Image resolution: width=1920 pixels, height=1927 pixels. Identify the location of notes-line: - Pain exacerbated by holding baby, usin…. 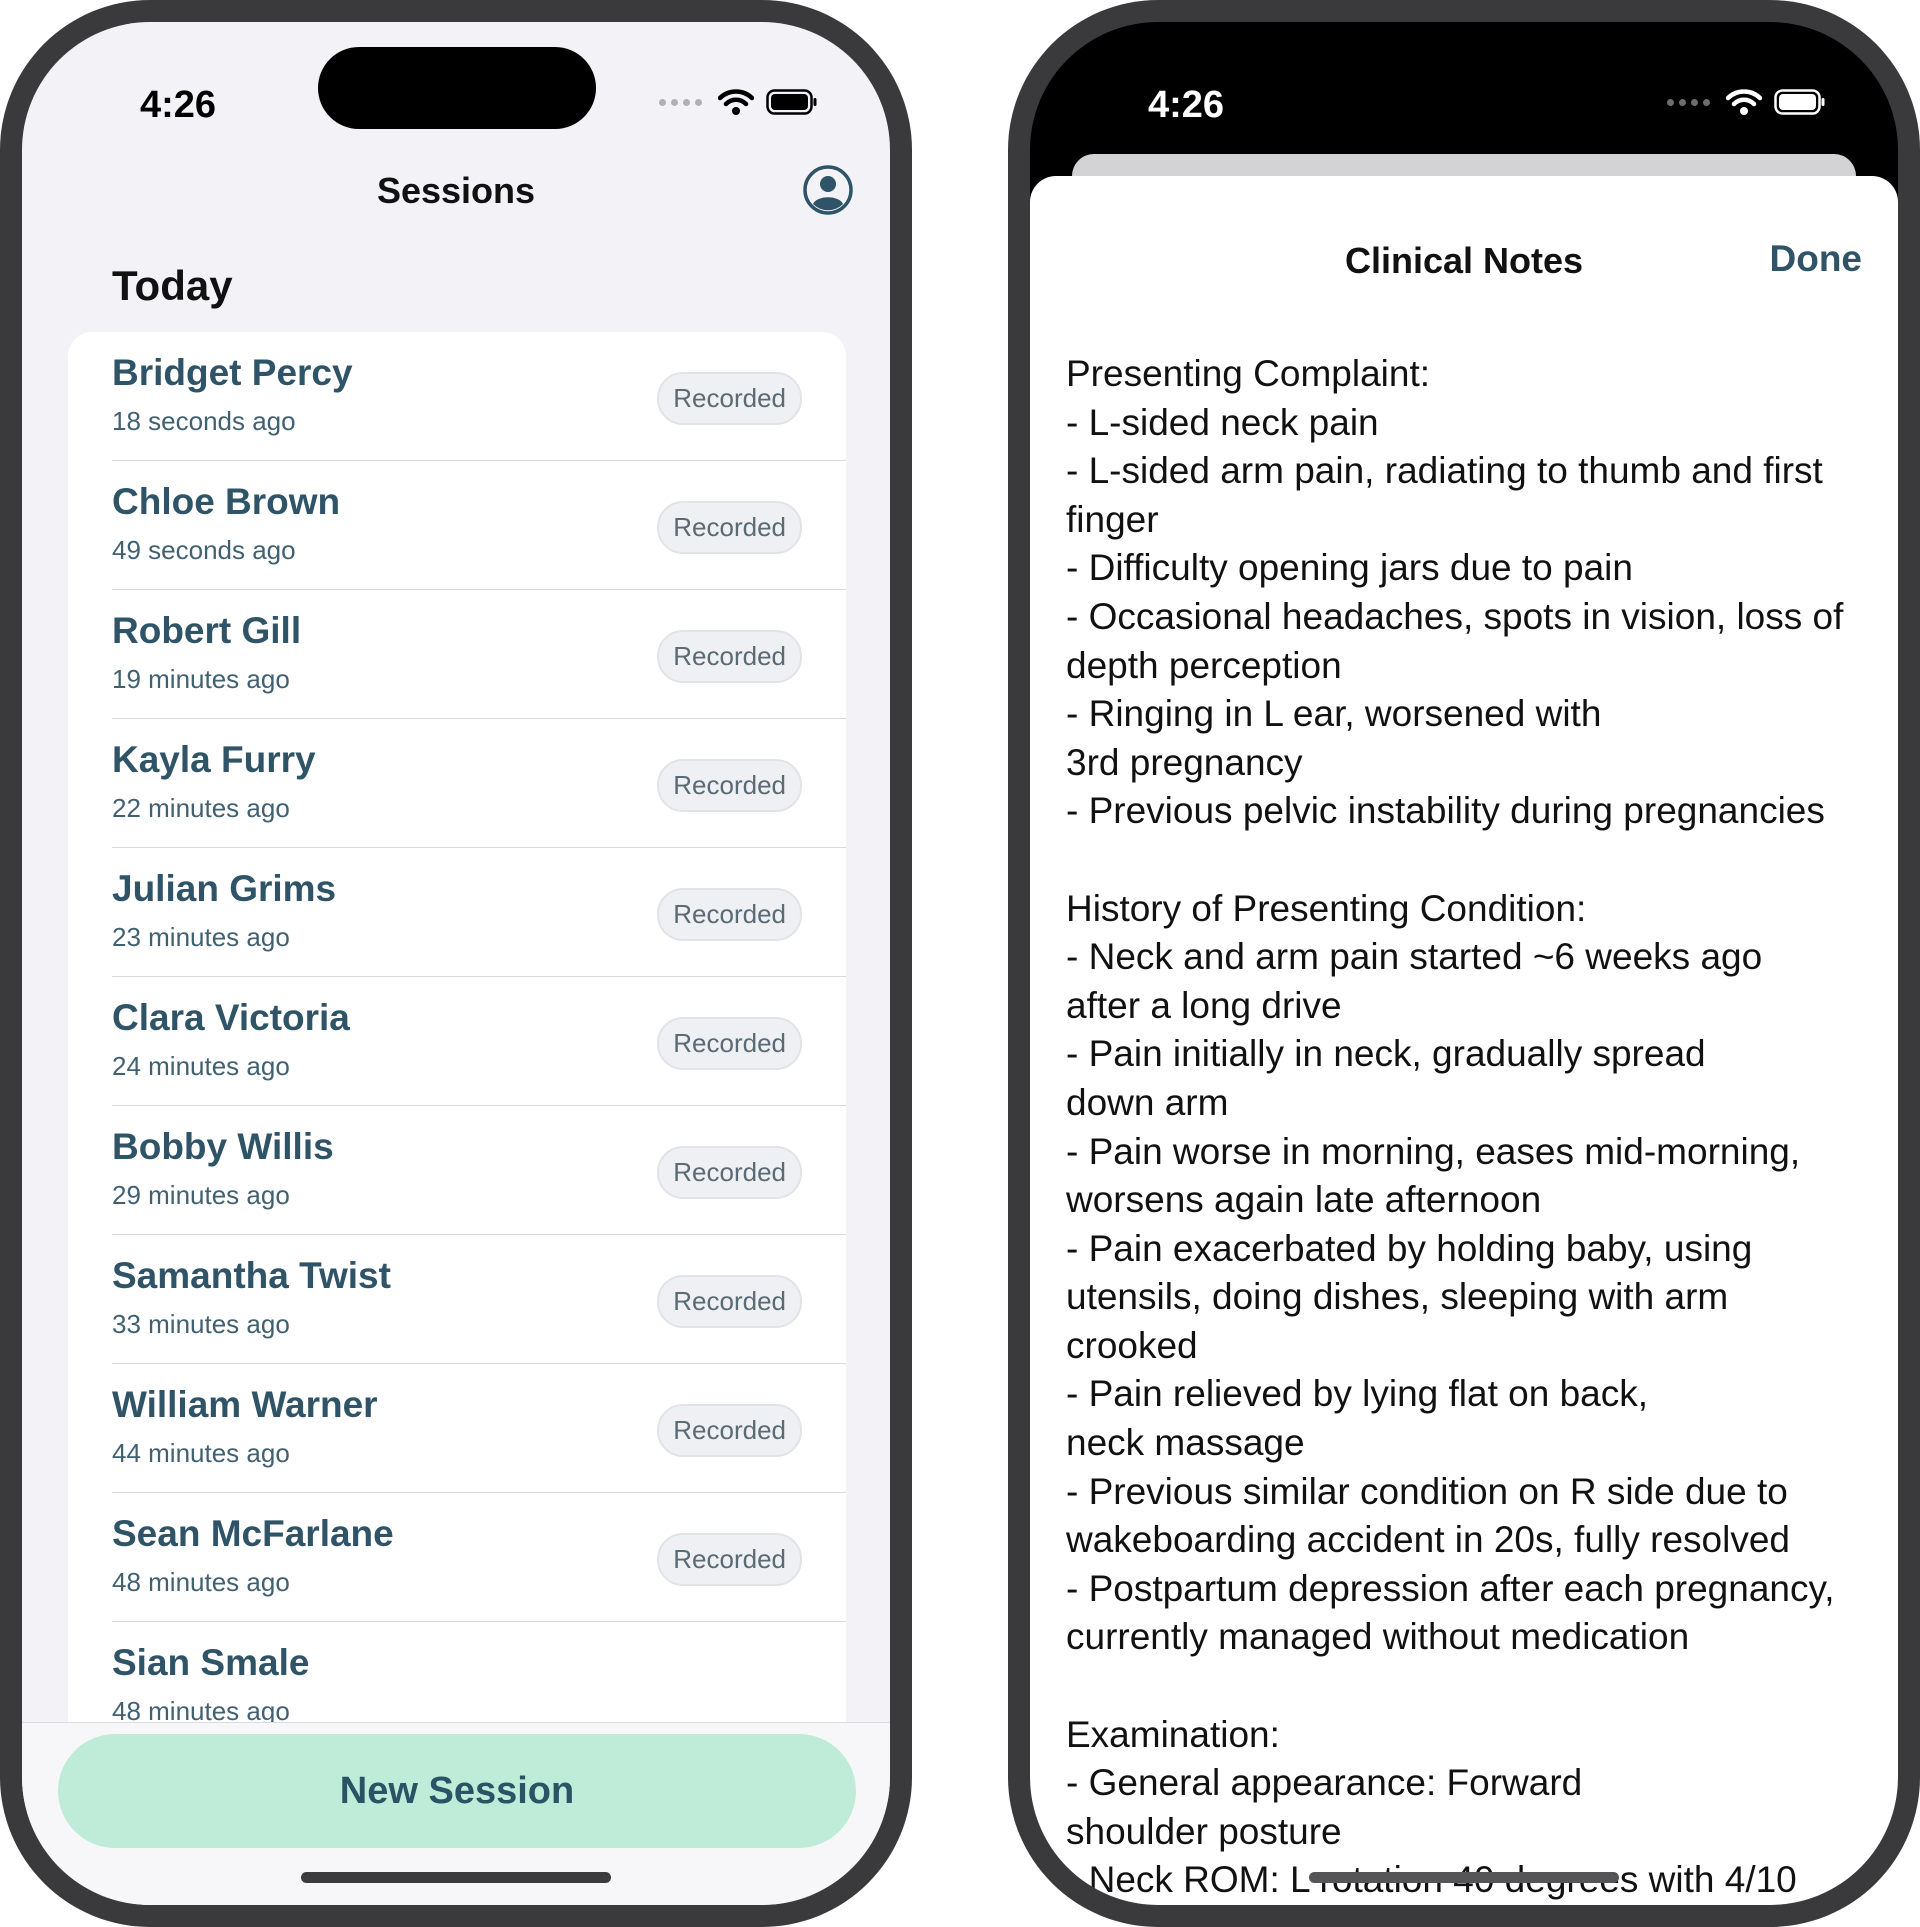
(1414, 1296).